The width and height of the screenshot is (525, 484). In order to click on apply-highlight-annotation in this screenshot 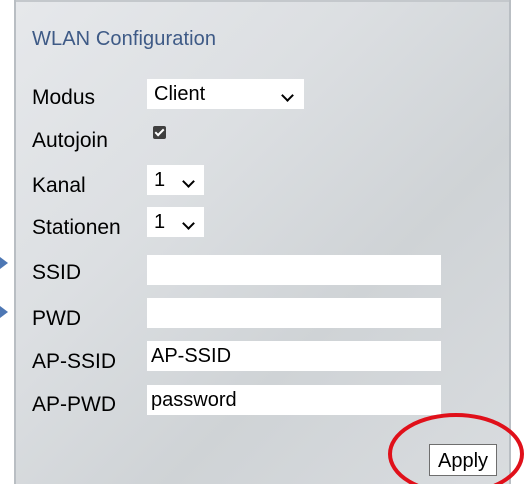, I will do `click(456, 448)`.